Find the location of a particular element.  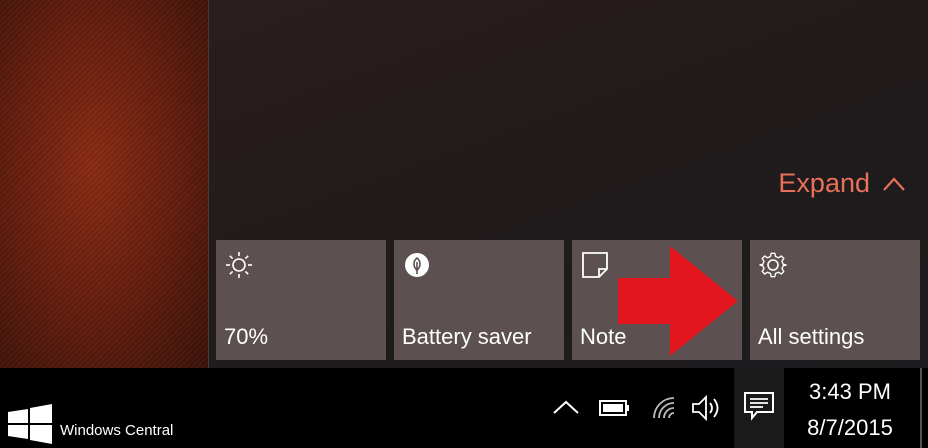

gear-icon is located at coordinates (773, 265).